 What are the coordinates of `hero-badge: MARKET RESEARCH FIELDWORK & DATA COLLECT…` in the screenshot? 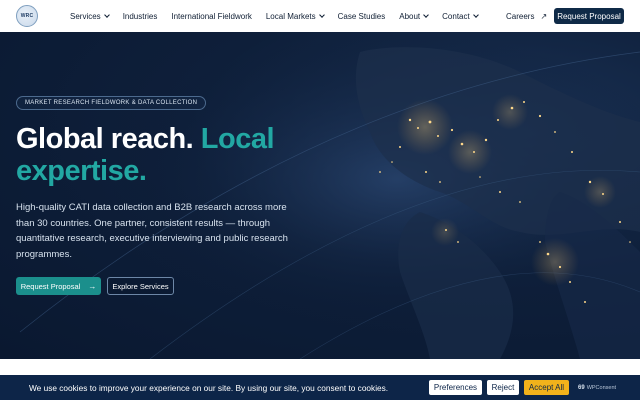 It's located at (111, 103).